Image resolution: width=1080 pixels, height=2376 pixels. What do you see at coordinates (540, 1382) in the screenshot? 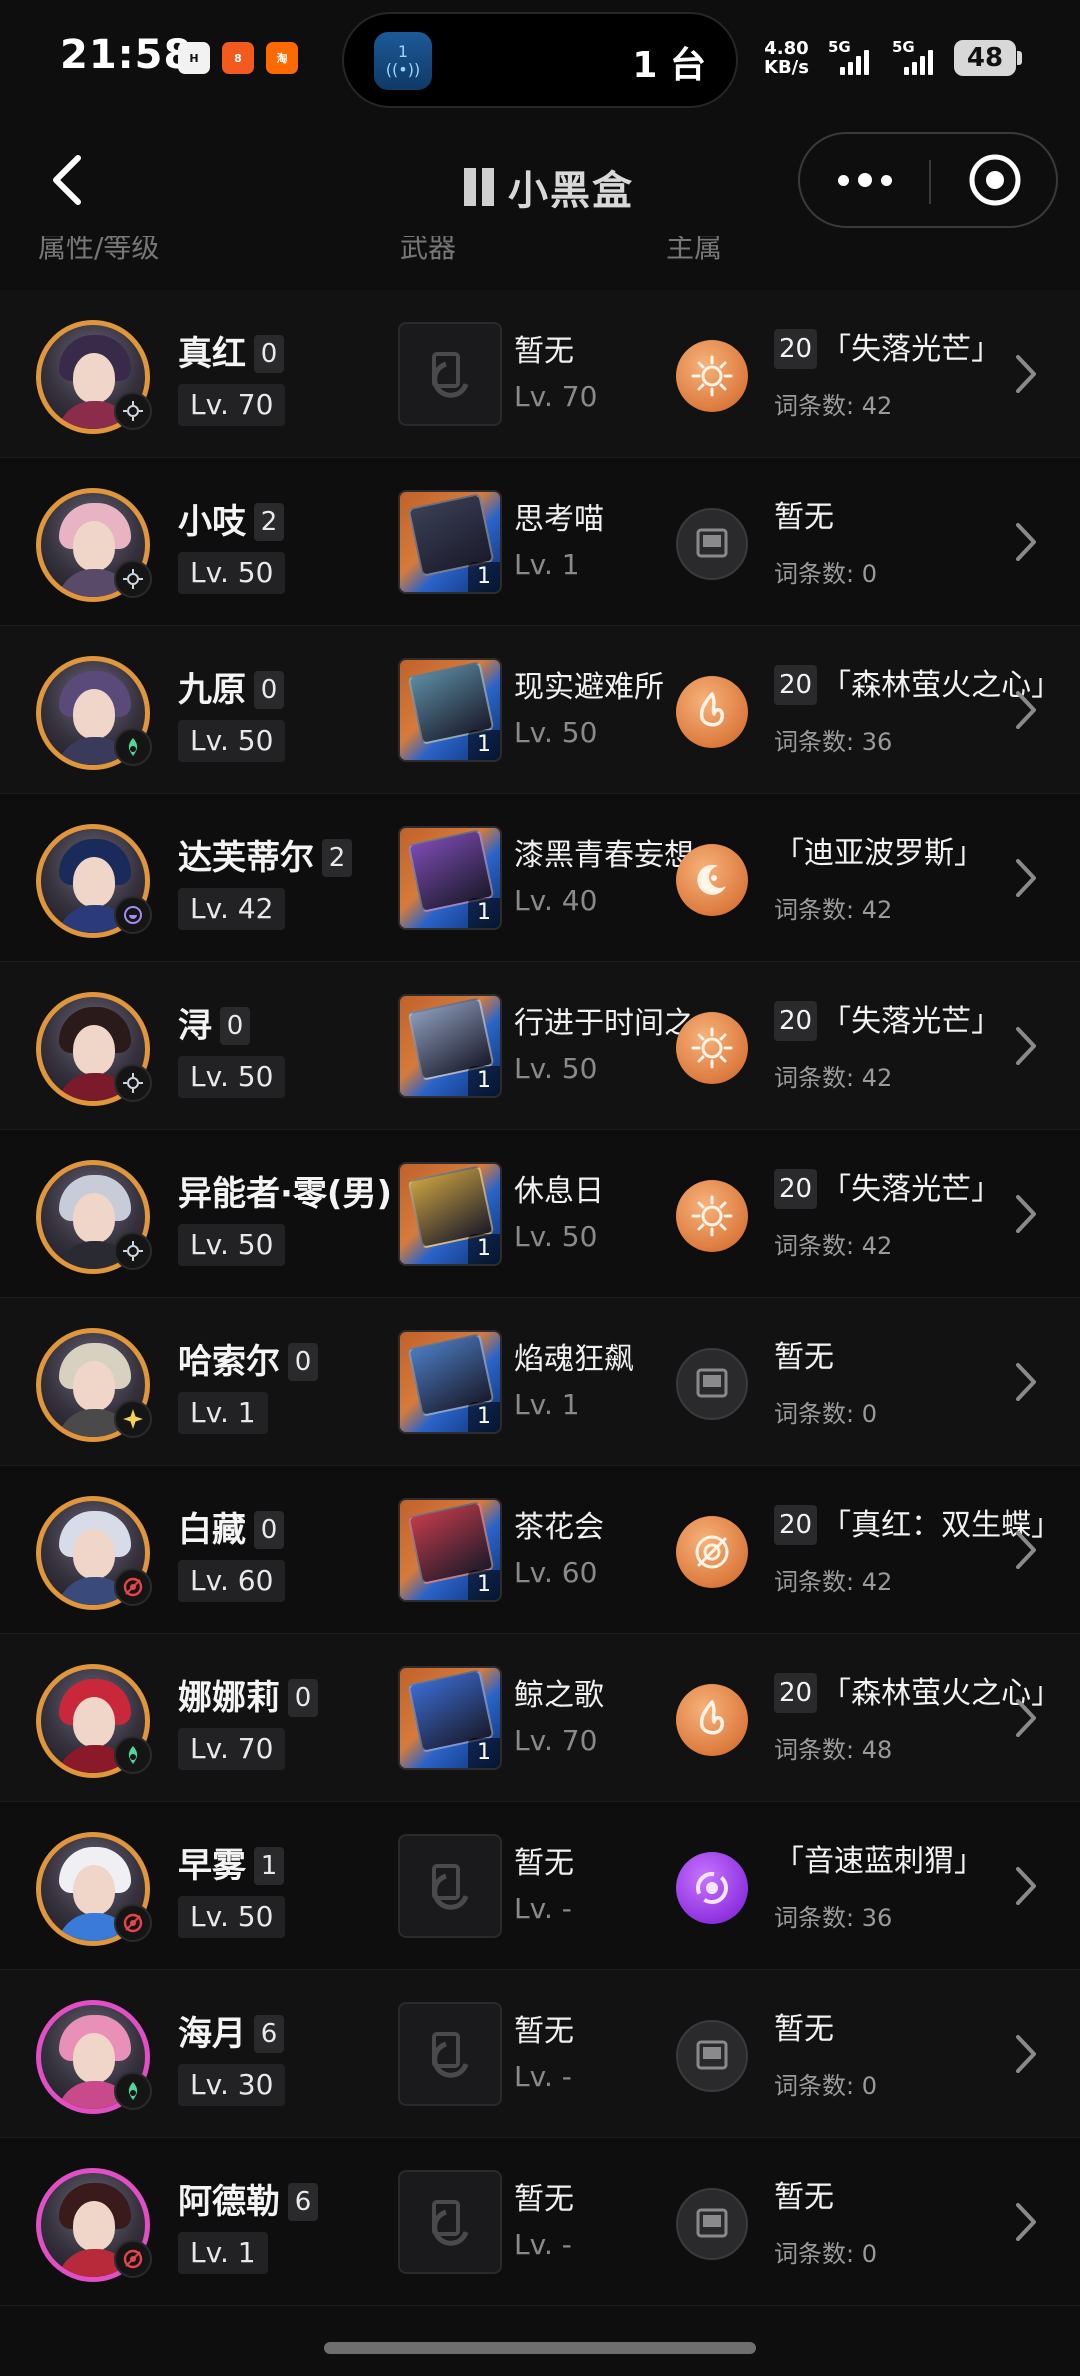
I see `character-row: 哈索尔 0 Lv. 1 1 焰魂狂飙 Lv. 1 暂无 词条数: 0` at bounding box center [540, 1382].